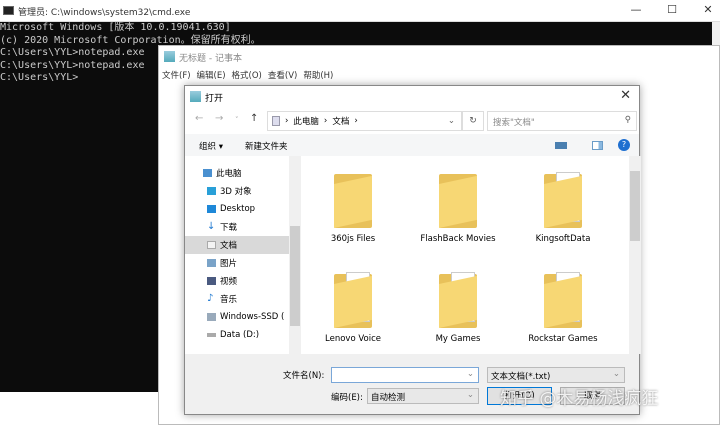 Image resolution: width=720 pixels, height=425 pixels. I want to click on folder-item: 360js Files, so click(353, 207).